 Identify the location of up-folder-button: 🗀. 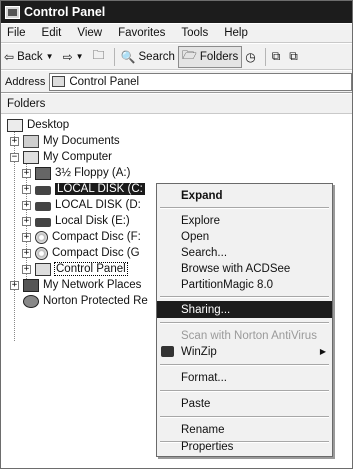
(100, 57).